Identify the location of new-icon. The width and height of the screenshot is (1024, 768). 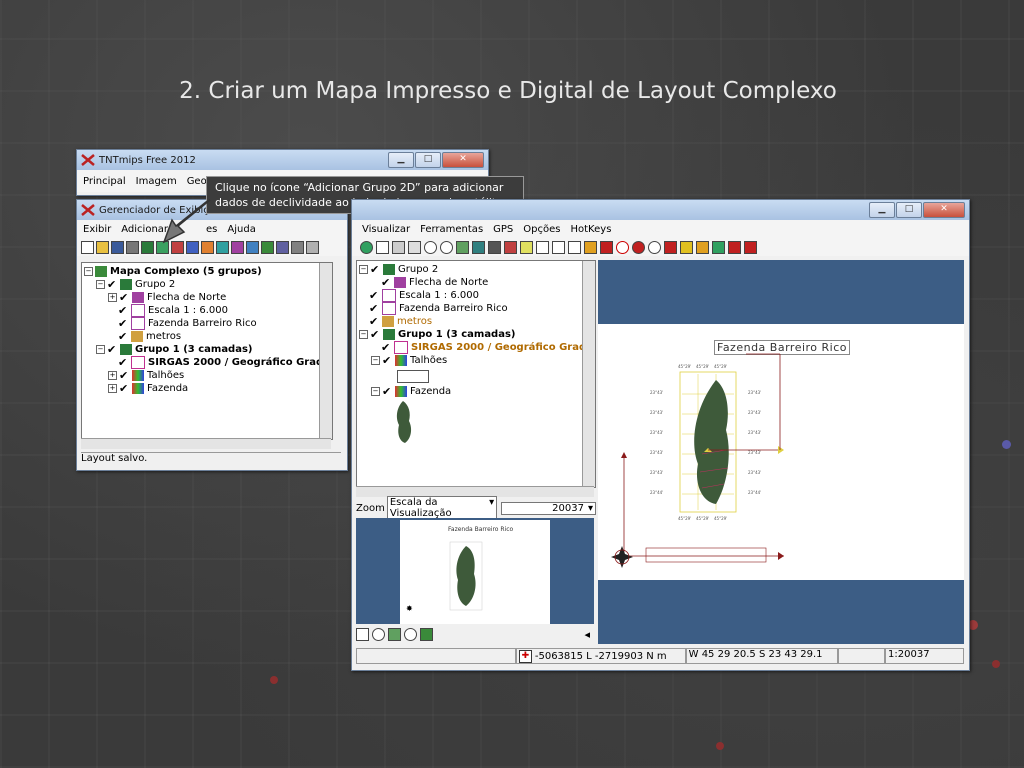
(87, 247).